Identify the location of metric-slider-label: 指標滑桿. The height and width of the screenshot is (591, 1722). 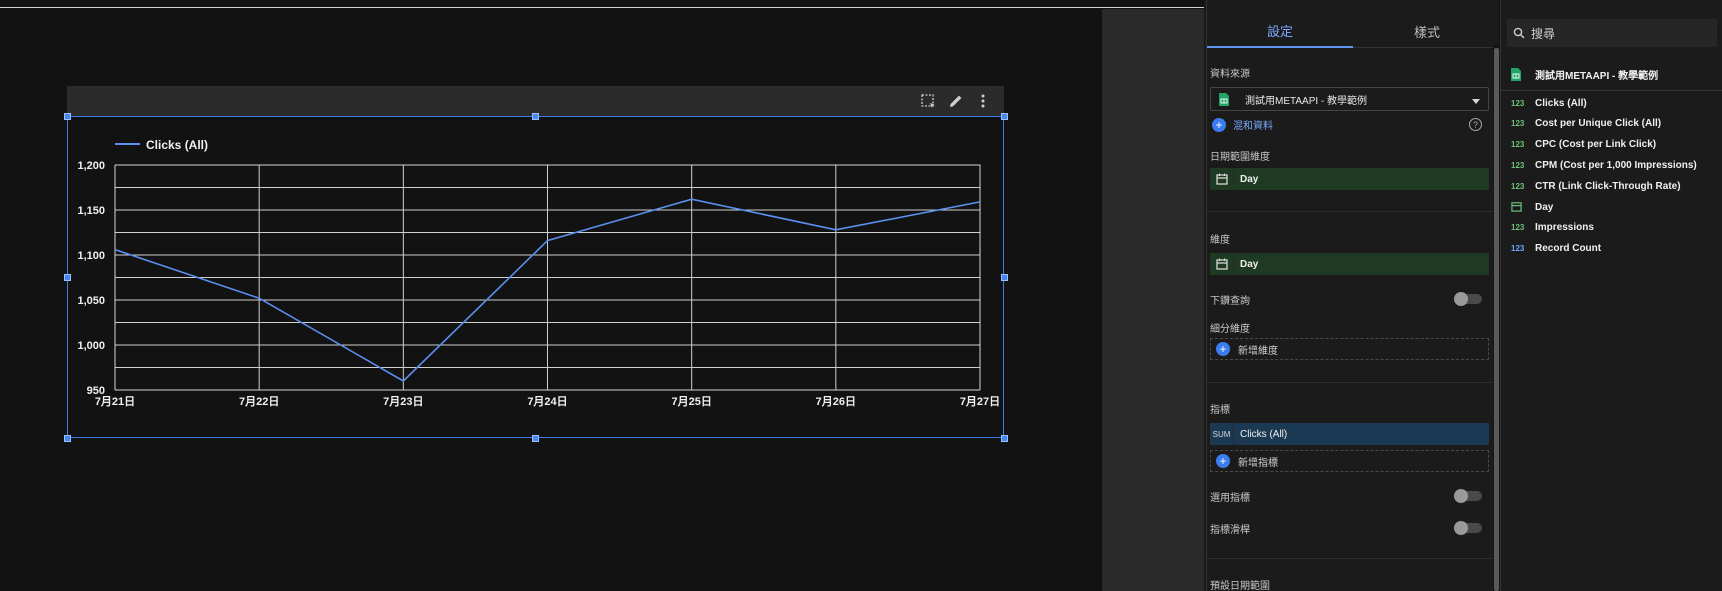
(1230, 530).